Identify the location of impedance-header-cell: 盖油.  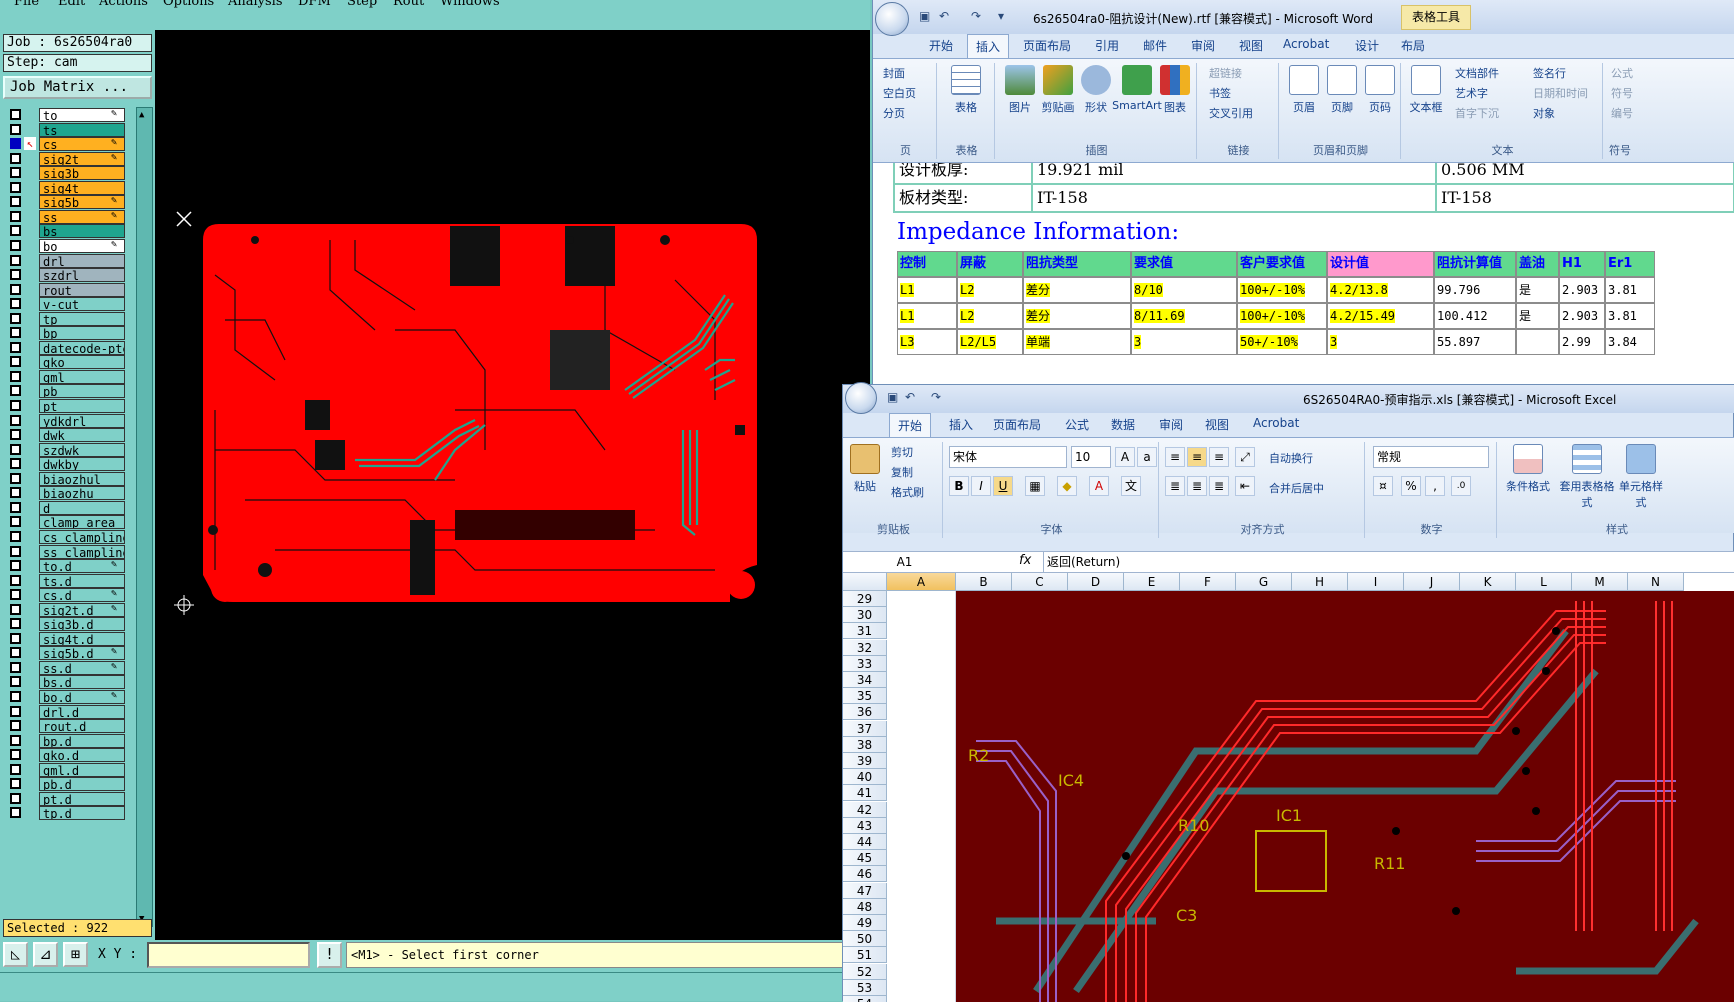
(1537, 264).